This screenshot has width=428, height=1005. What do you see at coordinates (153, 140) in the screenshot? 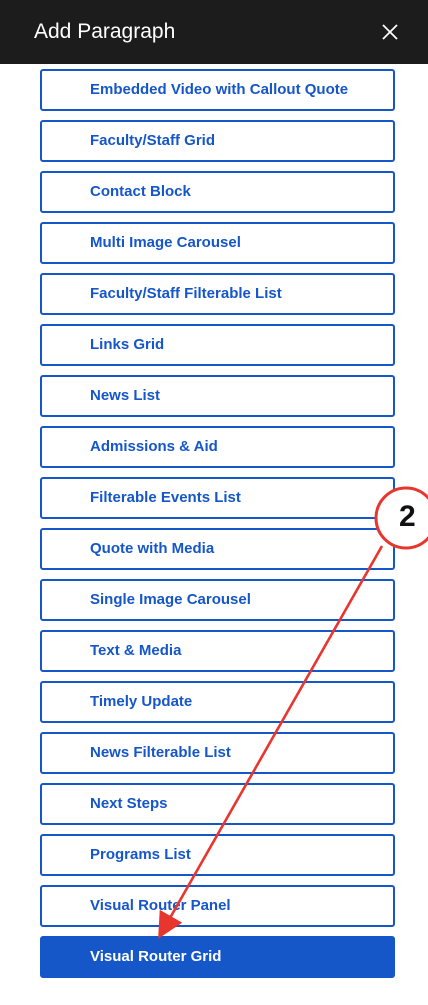
I see `option-label: Faculty/Staff Grid` at bounding box center [153, 140].